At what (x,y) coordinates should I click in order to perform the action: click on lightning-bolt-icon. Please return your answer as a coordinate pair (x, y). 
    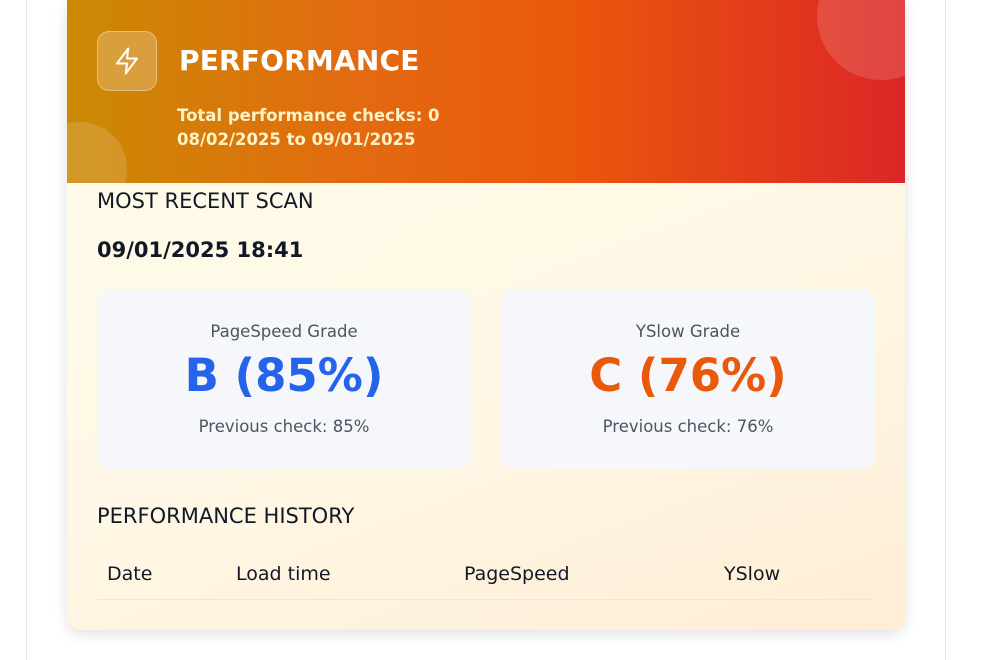
    Looking at the image, I should click on (127, 61).